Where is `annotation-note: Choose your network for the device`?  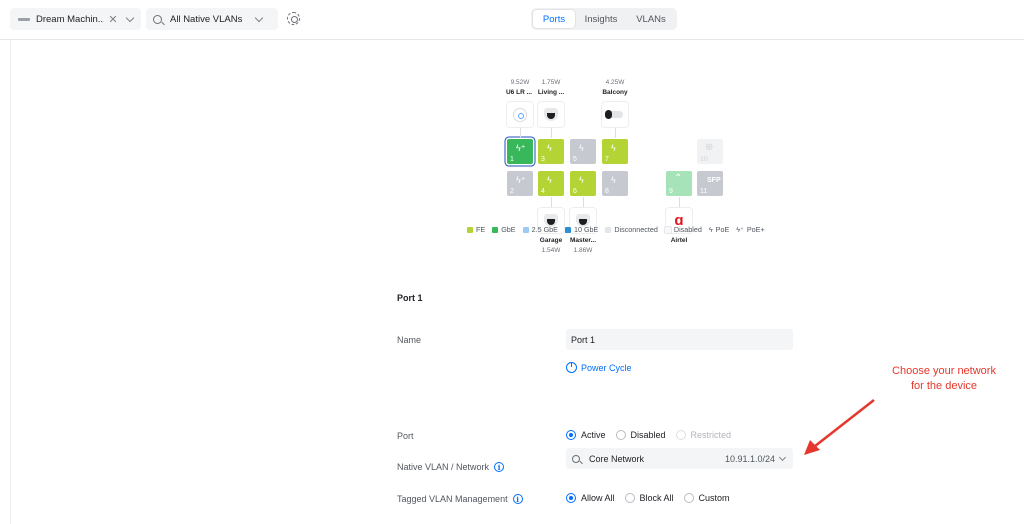
annotation-note: Choose your network for the device is located at coordinates (944, 378).